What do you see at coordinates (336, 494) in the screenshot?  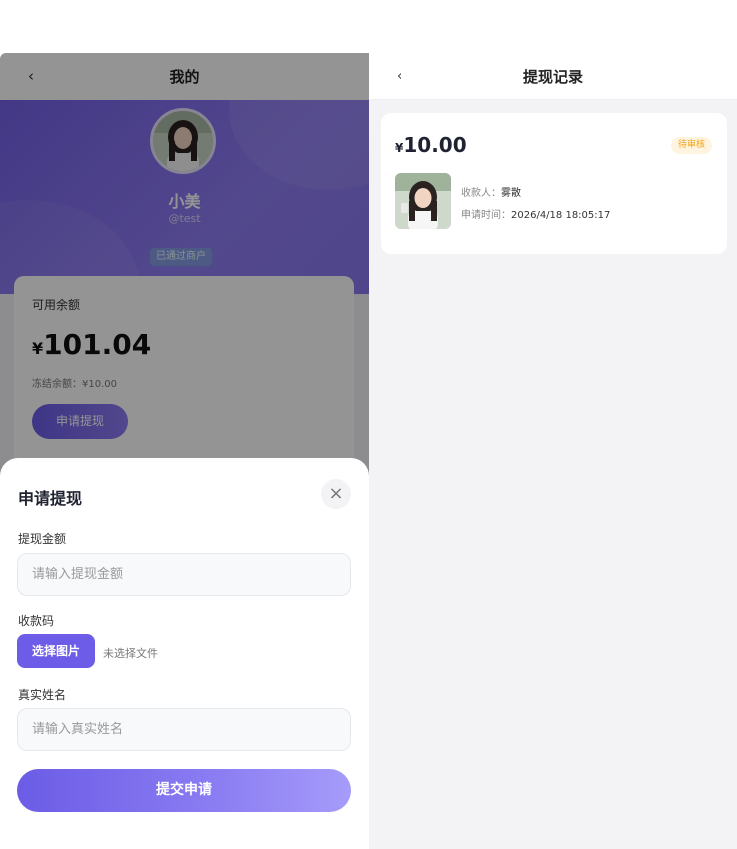 I see `close-icon: ×` at bounding box center [336, 494].